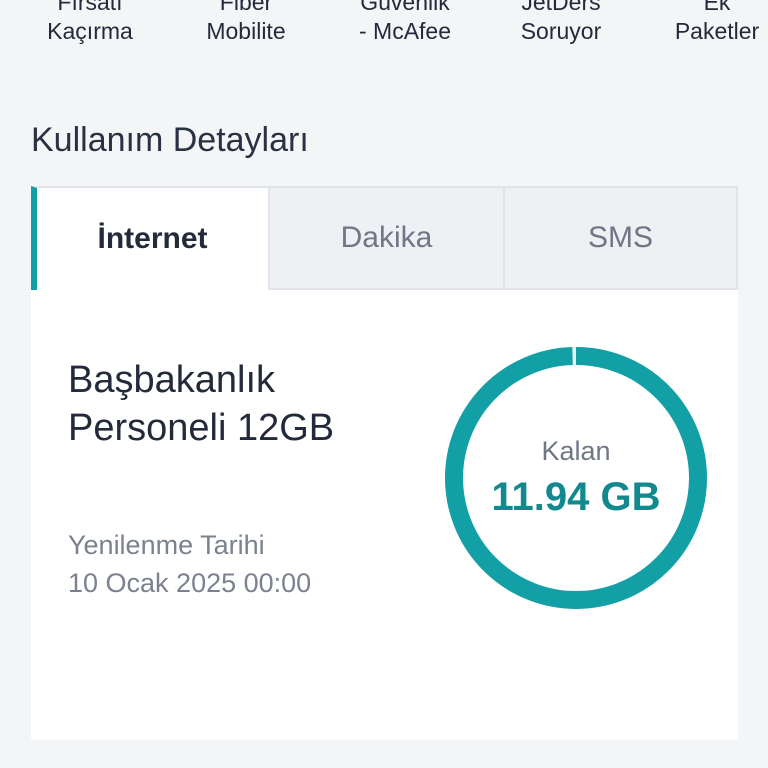  What do you see at coordinates (620, 238) in the screenshot?
I see `tab-sms: SMS` at bounding box center [620, 238].